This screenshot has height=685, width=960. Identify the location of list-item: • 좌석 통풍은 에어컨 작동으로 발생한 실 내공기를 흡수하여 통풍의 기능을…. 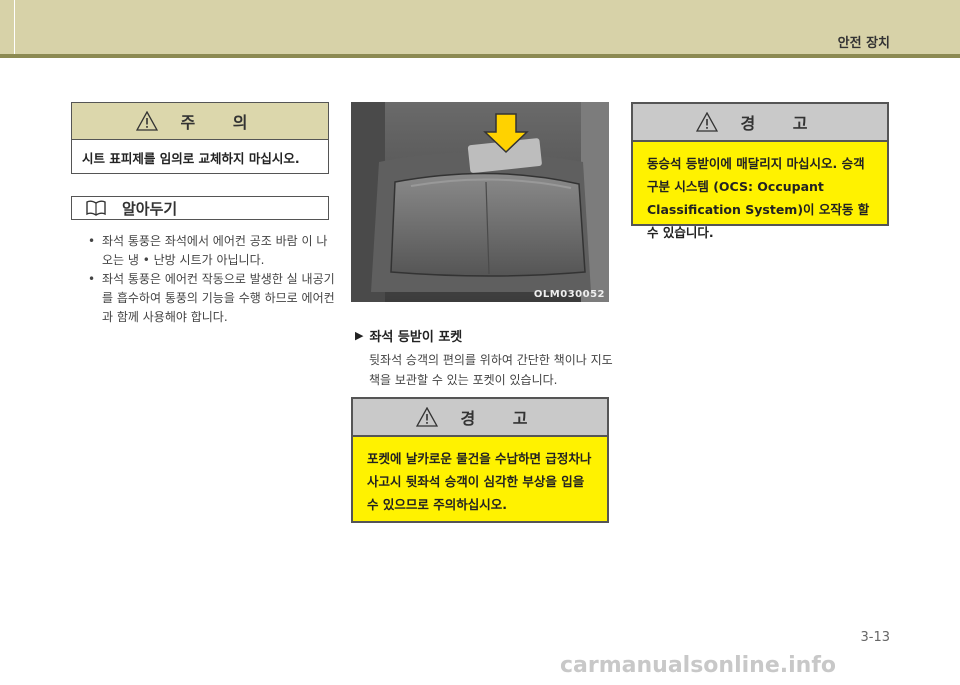
(211, 298).